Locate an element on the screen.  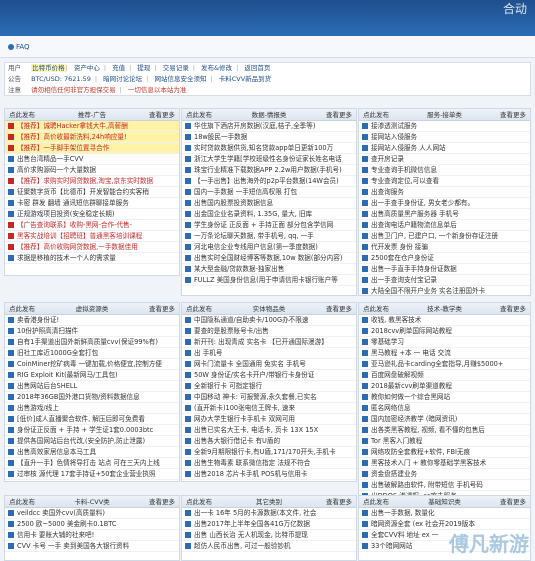
listing-item: 专业查询定位,可以查看 is located at coordinates (444, 181).